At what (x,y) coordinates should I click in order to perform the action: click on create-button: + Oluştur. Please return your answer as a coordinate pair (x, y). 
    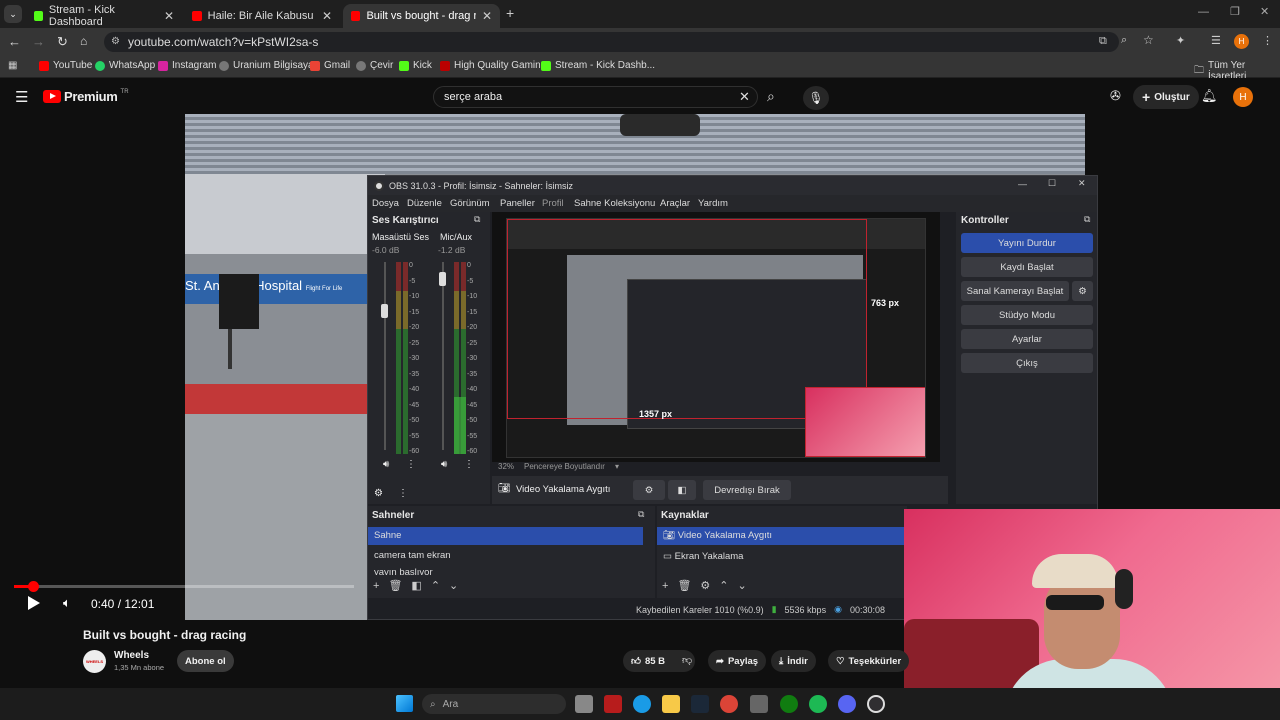
    Looking at the image, I should click on (1166, 97).